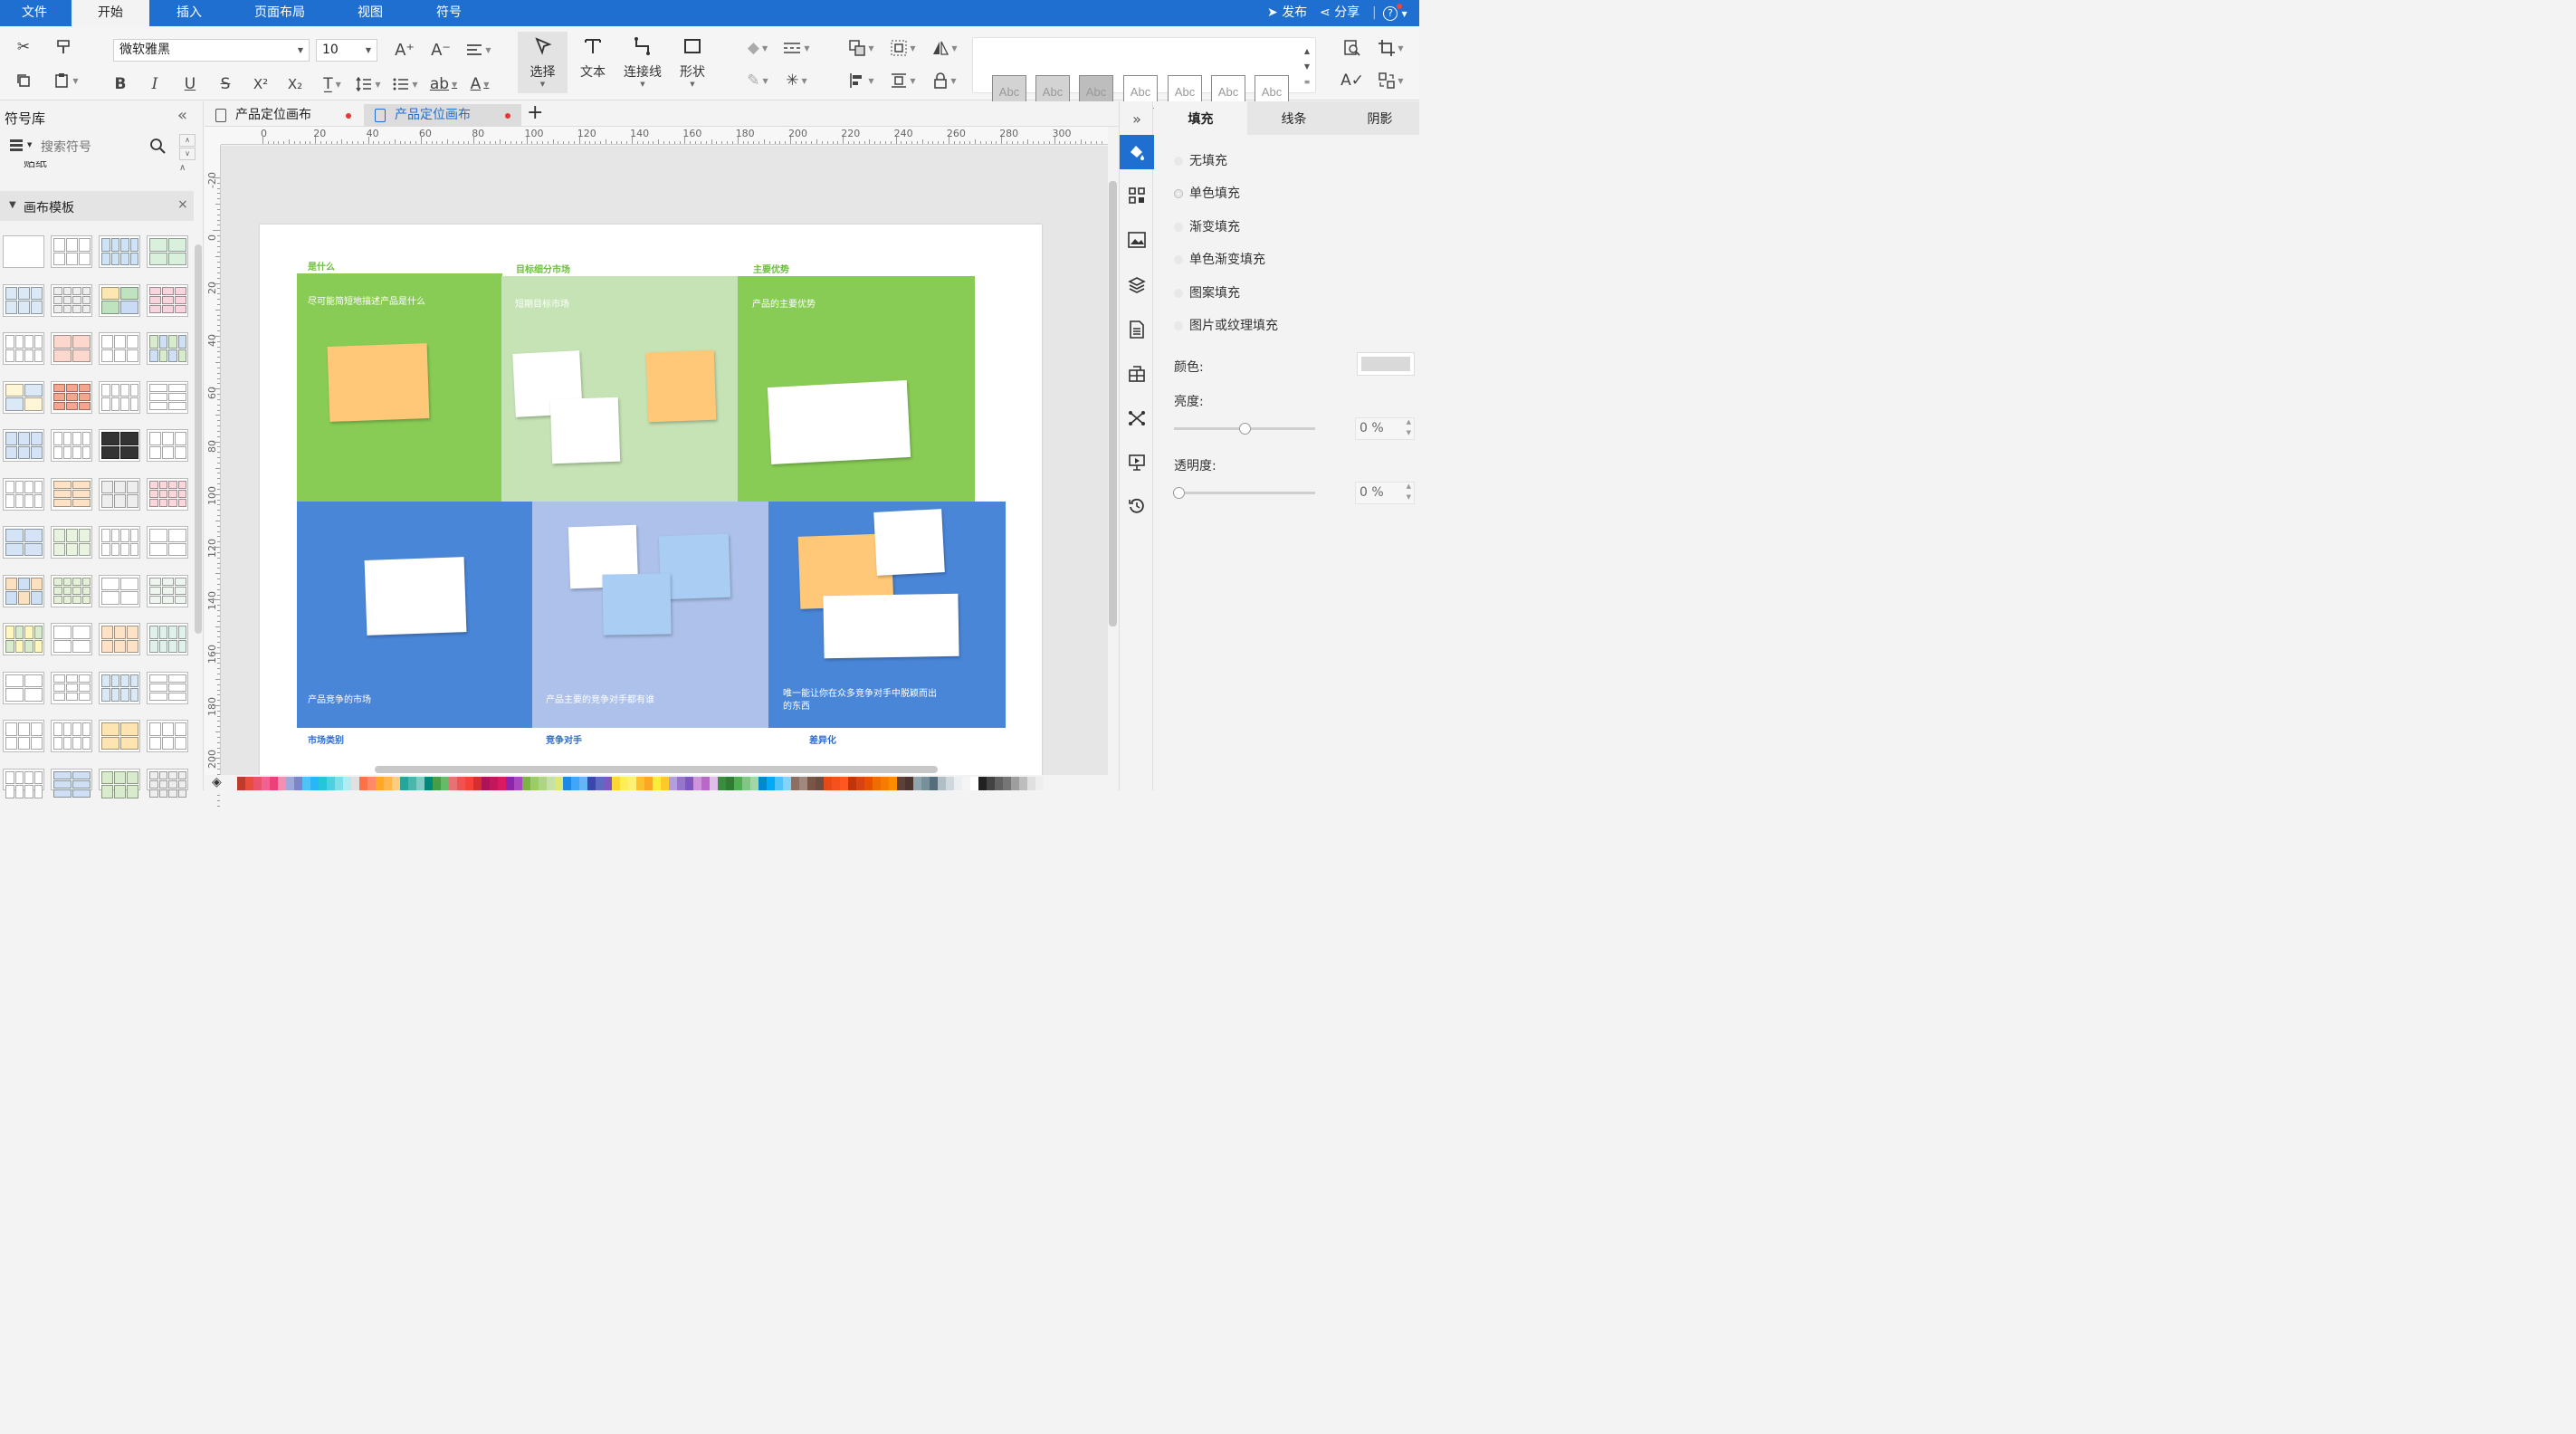 The width and height of the screenshot is (2576, 1434). Describe the element at coordinates (1207, 226) in the screenshot. I see `fill-option-gradient: 渐变填充` at that location.